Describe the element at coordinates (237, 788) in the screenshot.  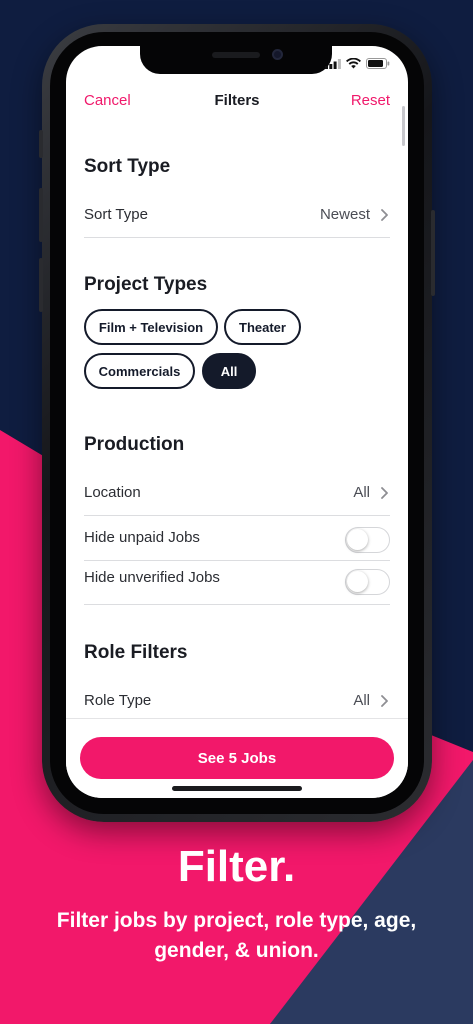
I see `home-indicator` at that location.